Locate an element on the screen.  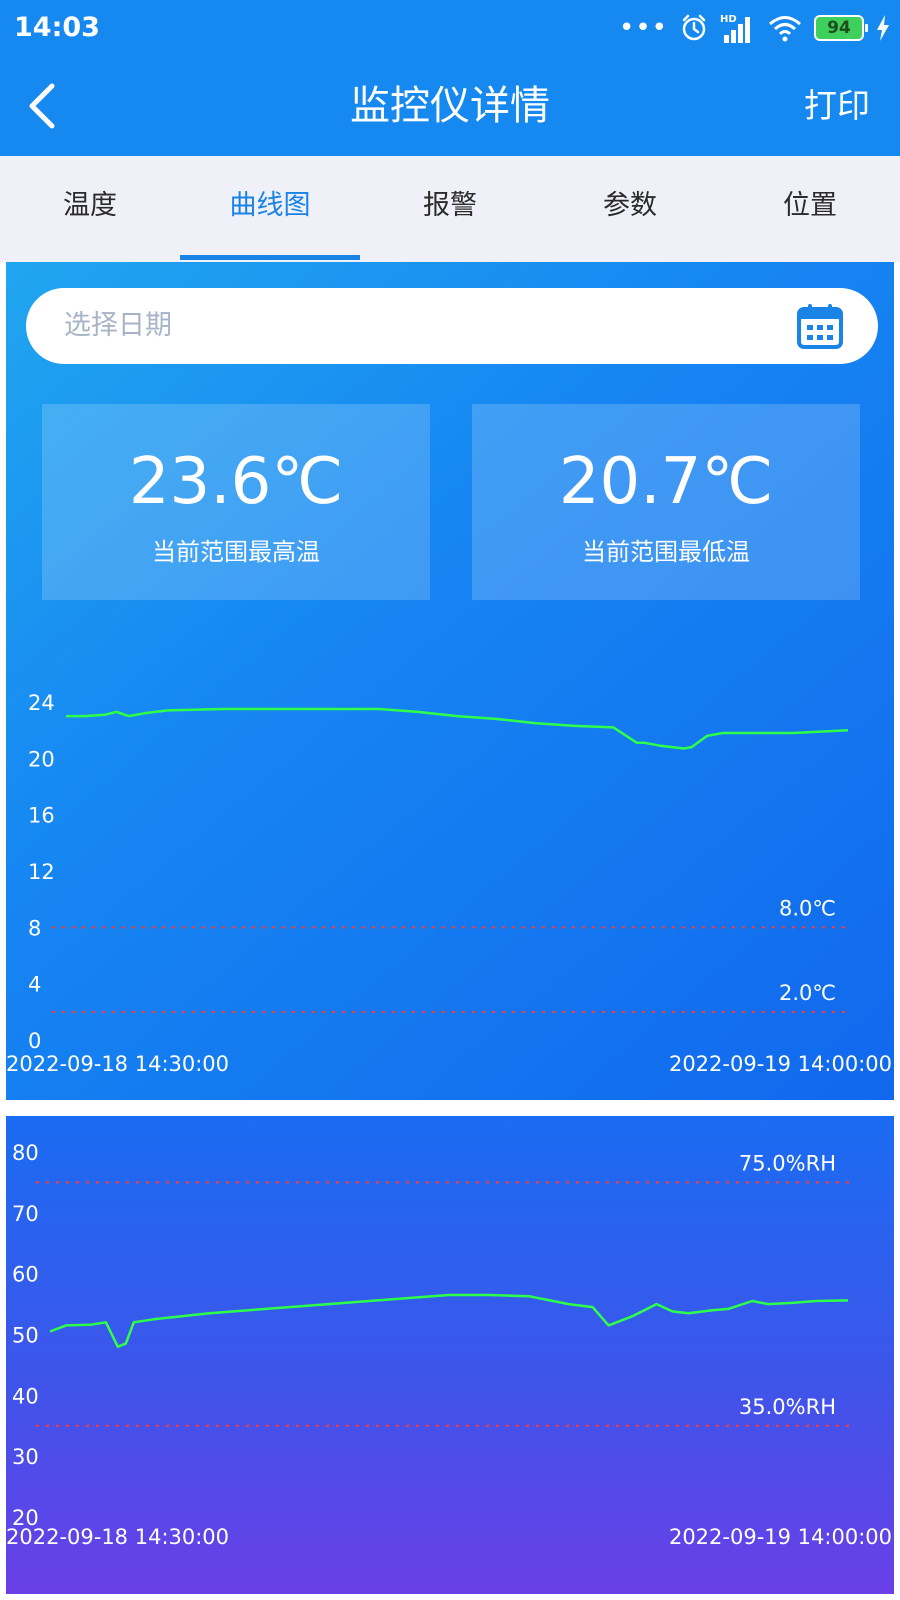
temperature-y-tick: 20 is located at coordinates (41, 759).